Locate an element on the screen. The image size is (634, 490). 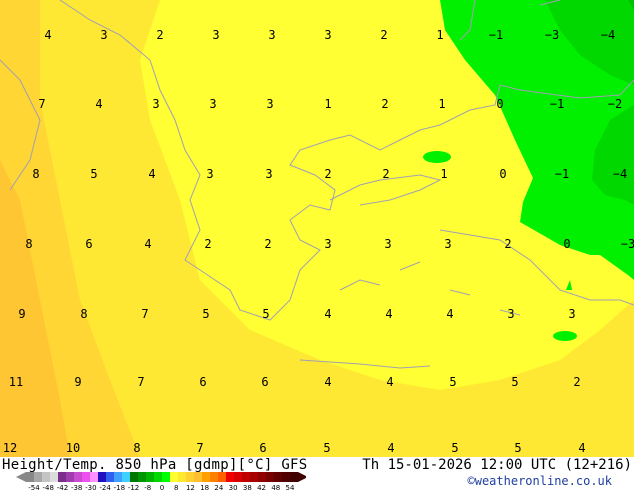
scale-tick-label: -30 is located at coordinates (90, 487).